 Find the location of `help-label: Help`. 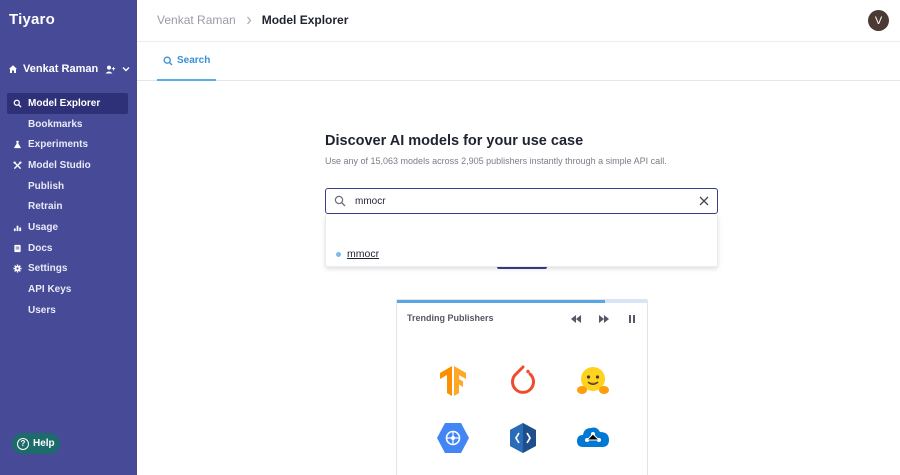

help-label: Help is located at coordinates (44, 443).